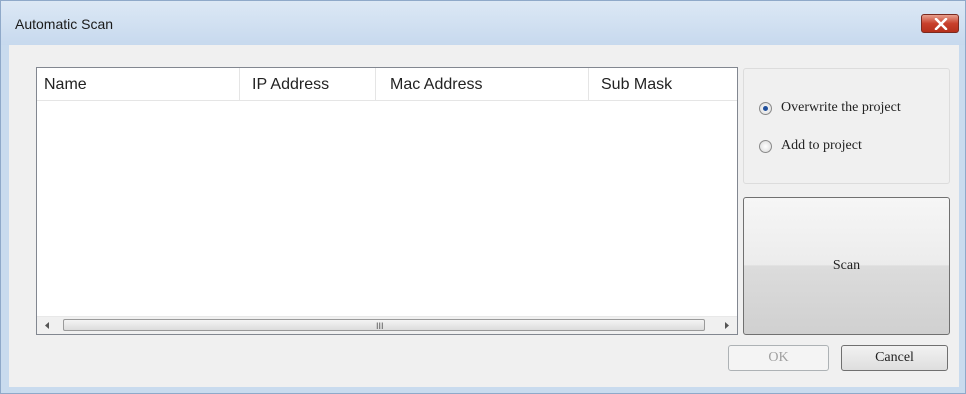 This screenshot has width=966, height=394. Describe the element at coordinates (894, 358) in the screenshot. I see `cancel-button: Cancel` at that location.